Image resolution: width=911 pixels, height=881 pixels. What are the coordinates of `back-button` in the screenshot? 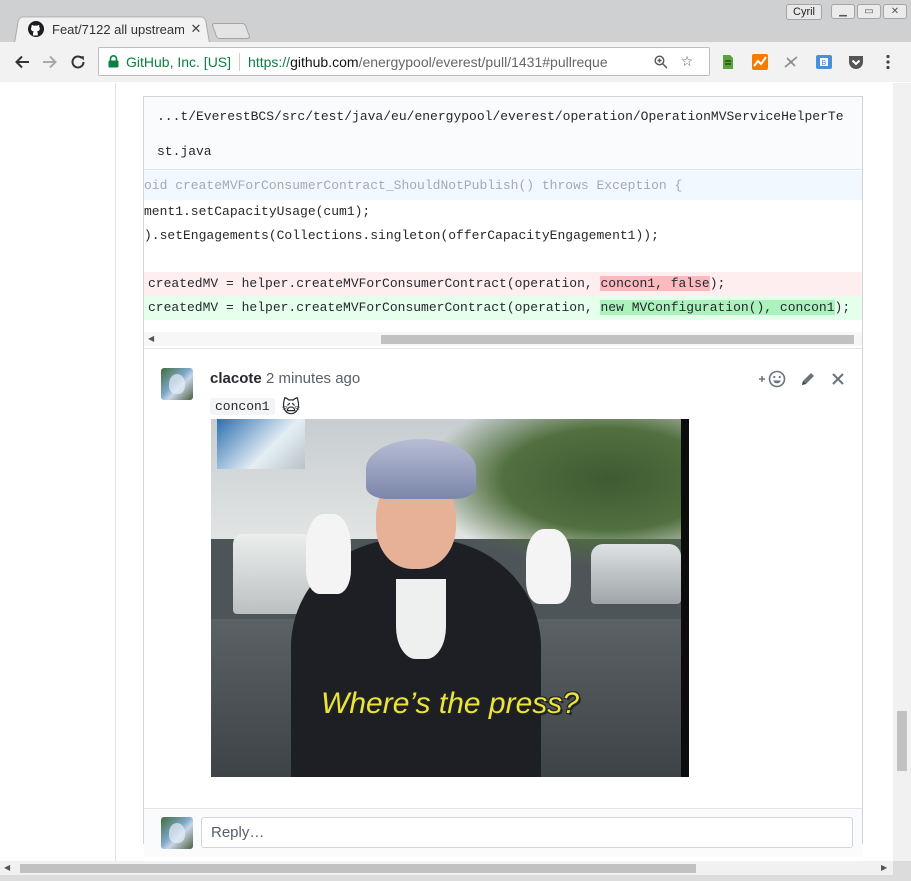 It's located at (22, 62).